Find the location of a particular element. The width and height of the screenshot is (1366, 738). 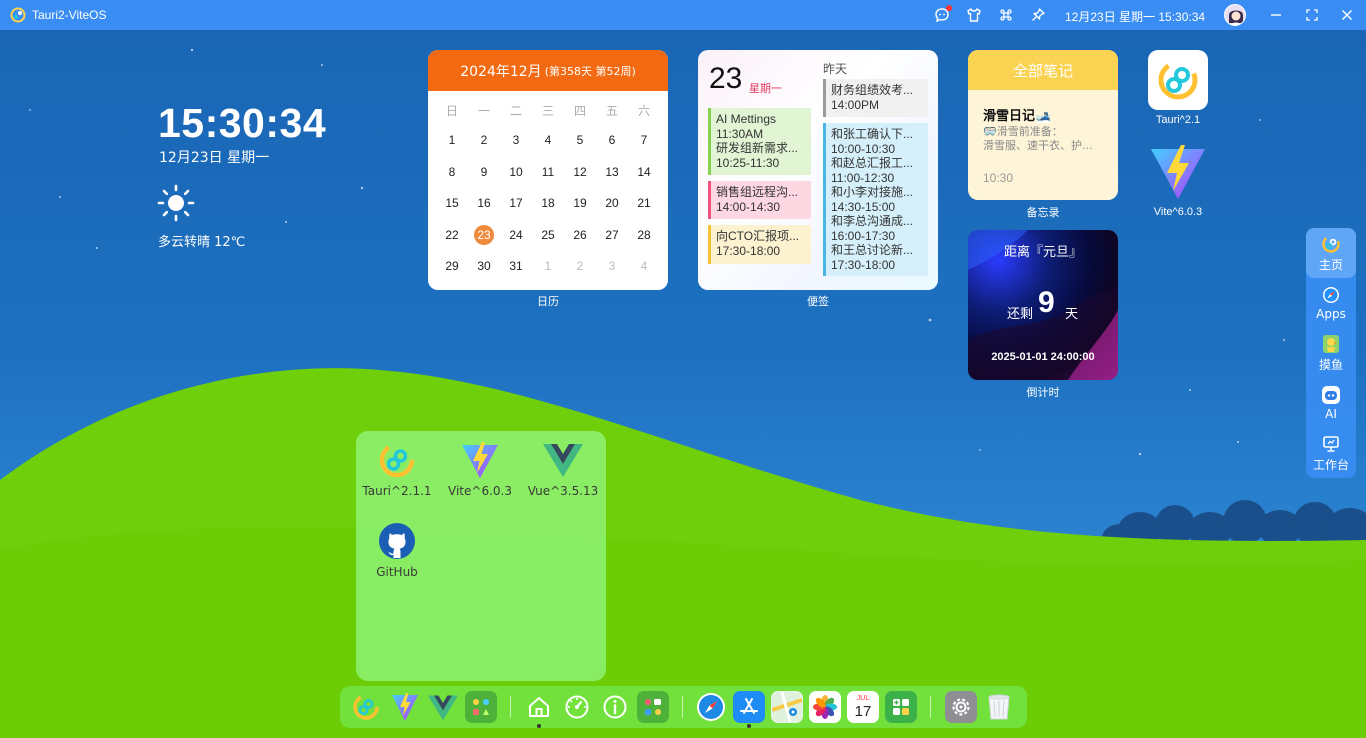

home-icon is located at coordinates (539, 707).